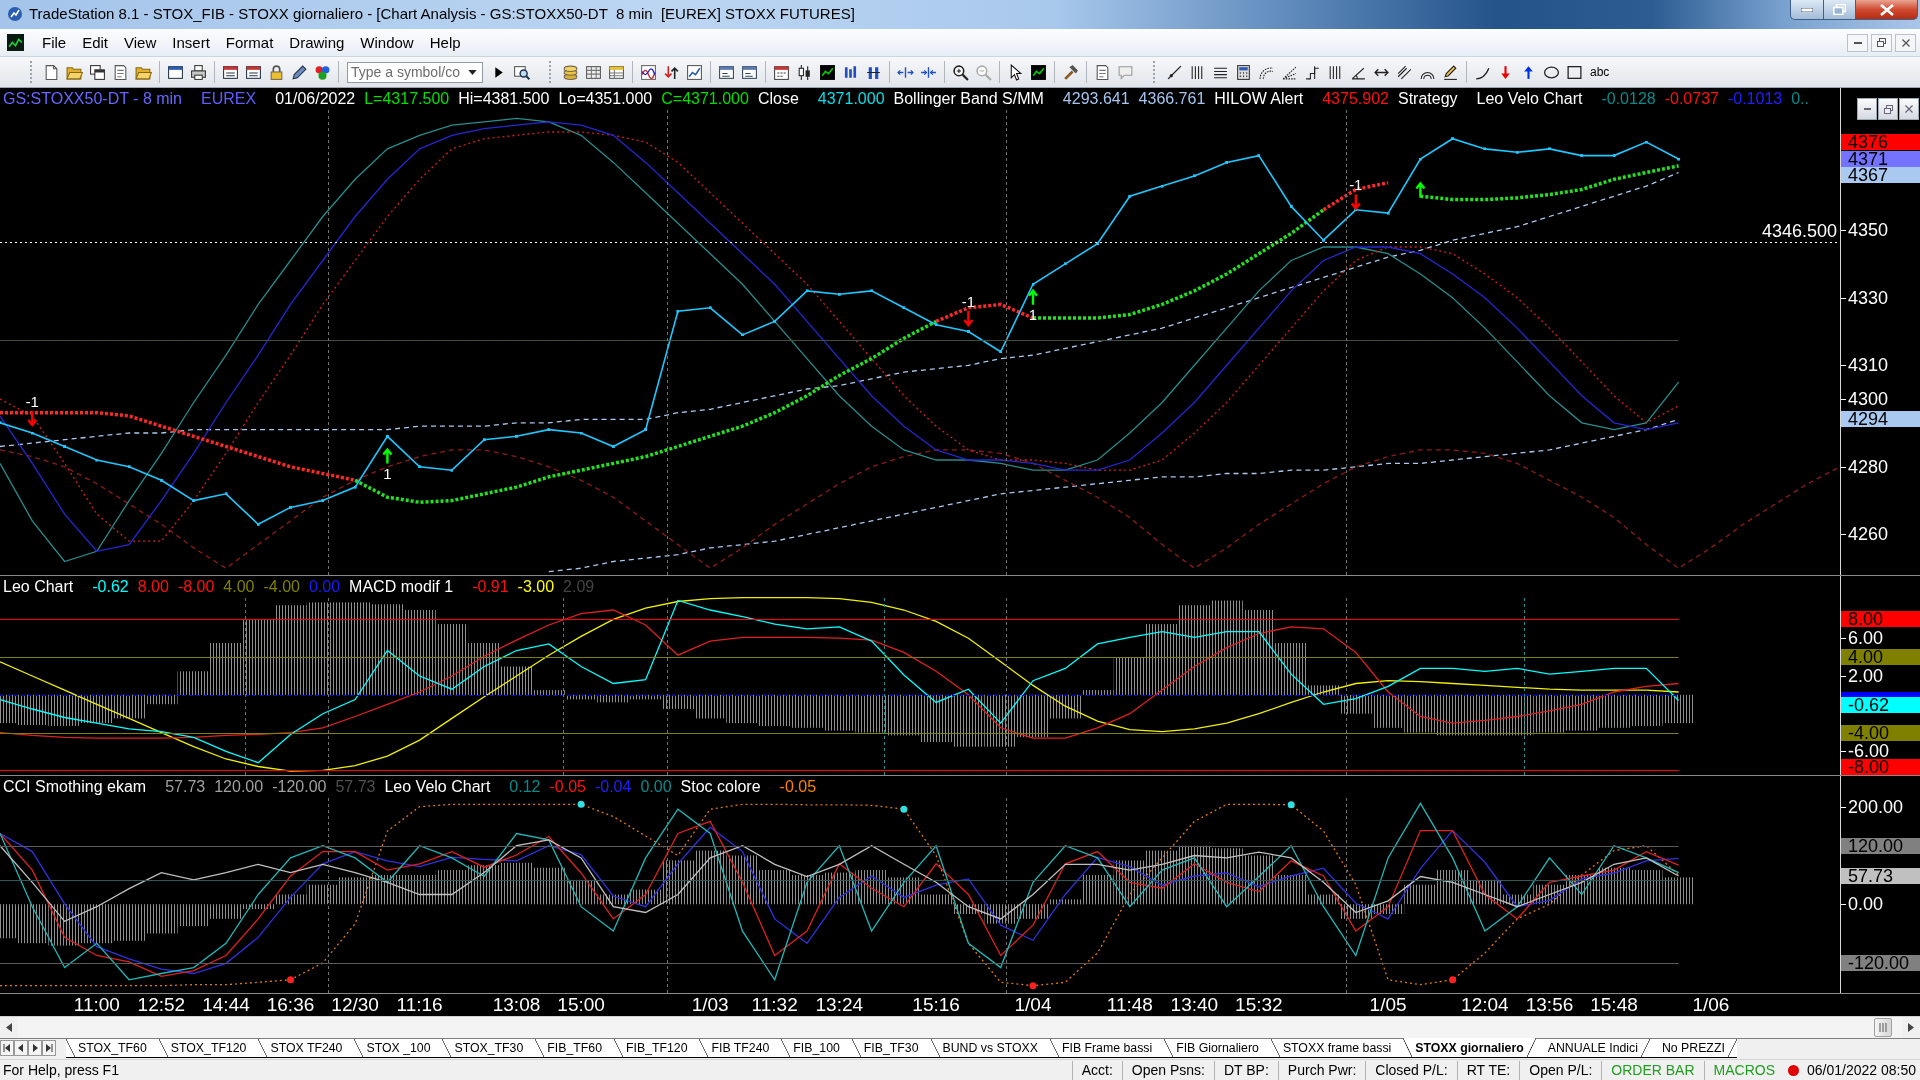 This screenshot has height=1080, width=1920. What do you see at coordinates (656, 1048) in the screenshot?
I see `sheet-tab: FIB_TF120` at bounding box center [656, 1048].